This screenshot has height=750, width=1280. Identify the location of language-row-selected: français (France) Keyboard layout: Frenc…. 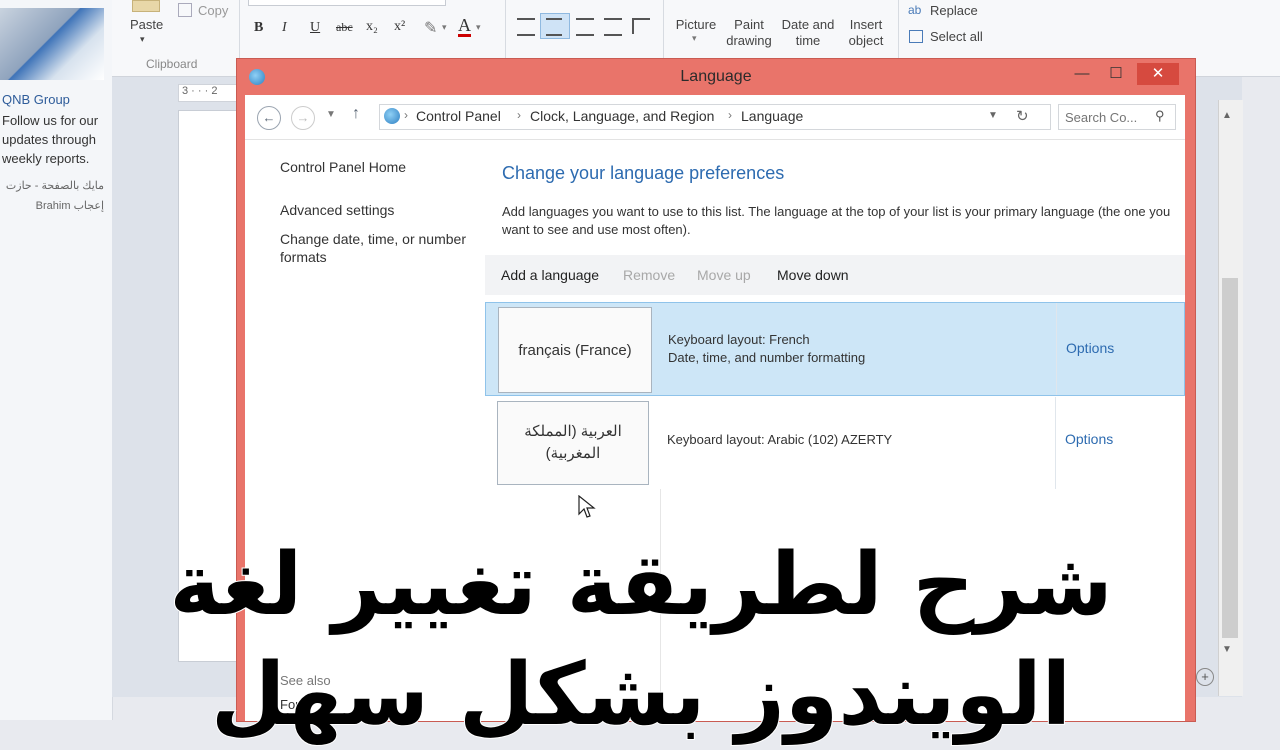
(835, 349).